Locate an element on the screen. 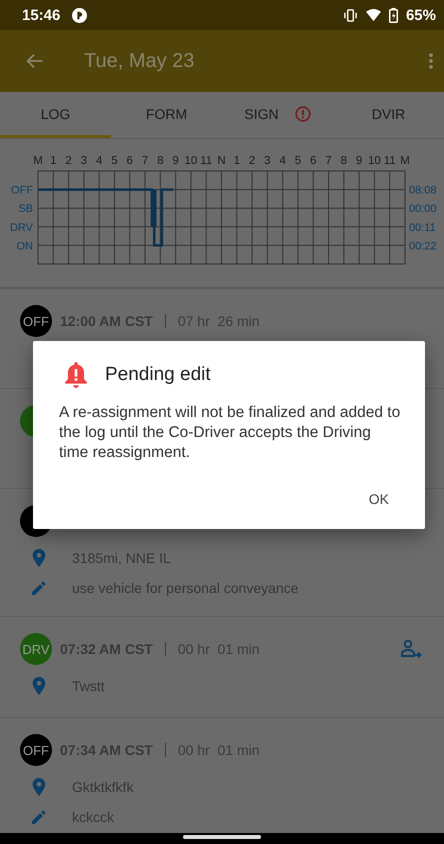  duty-total-label: 08:08 is located at coordinates (423, 190).